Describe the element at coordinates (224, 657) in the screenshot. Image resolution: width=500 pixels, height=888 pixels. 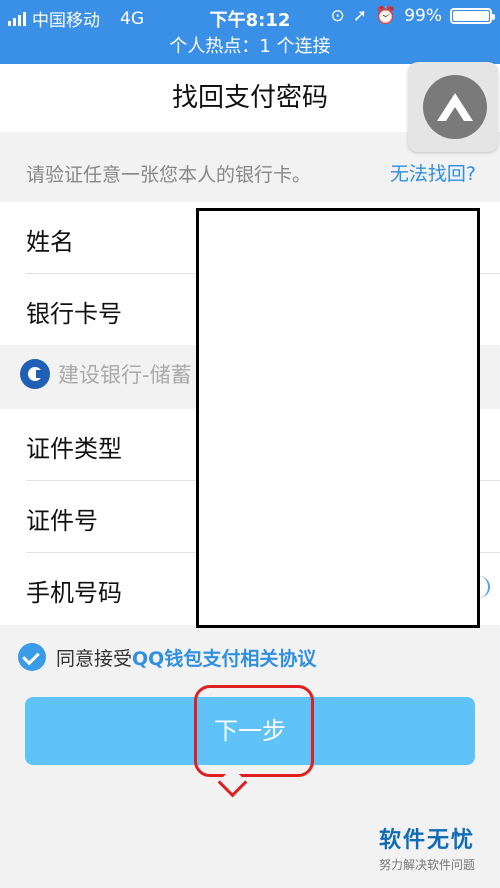
I see `agreement-link: QQ钱包支付相关协议` at that location.